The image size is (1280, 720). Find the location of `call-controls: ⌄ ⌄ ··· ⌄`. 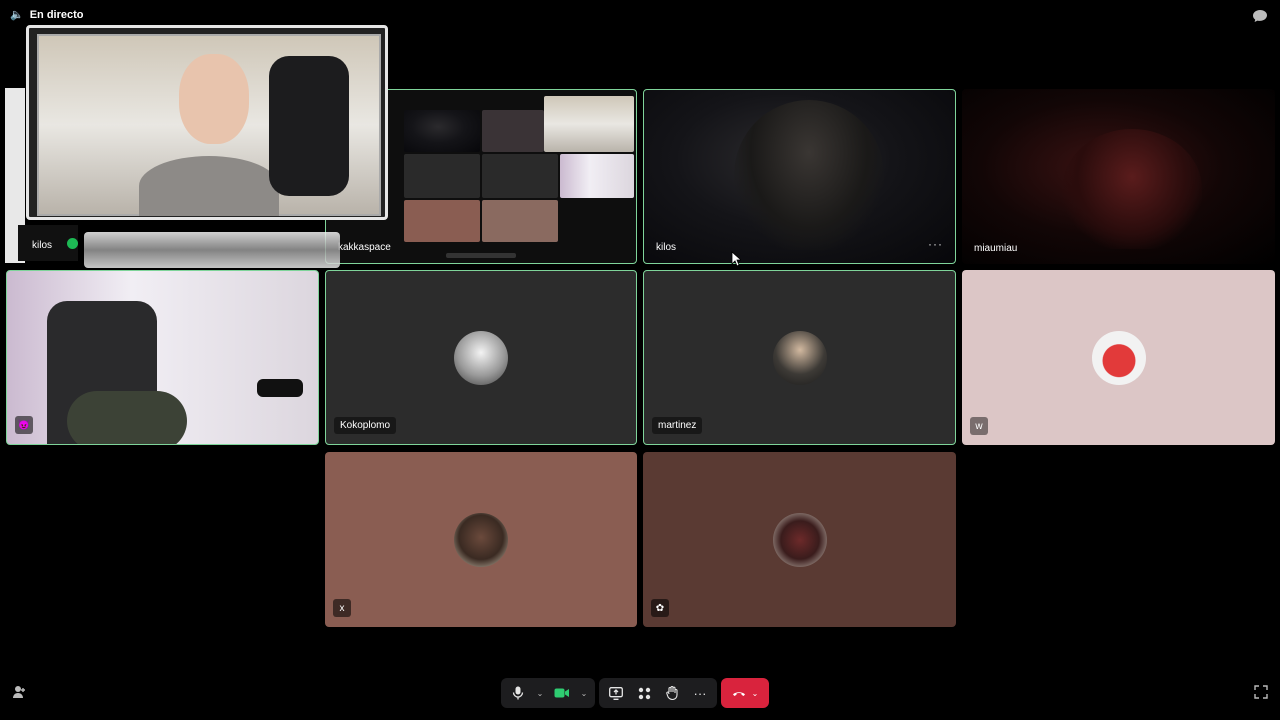

call-controls: ⌄ ⌄ ··· ⌄ is located at coordinates (635, 693).